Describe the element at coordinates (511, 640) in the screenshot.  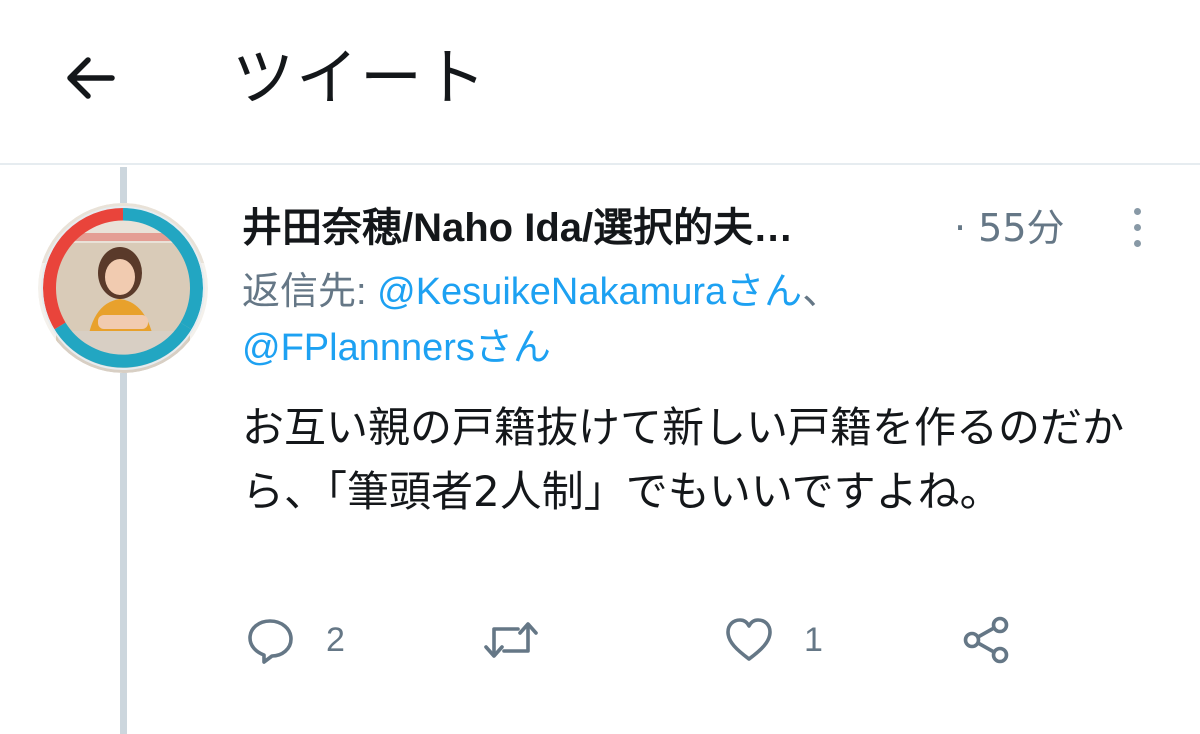
I see `retweet-icon` at that location.